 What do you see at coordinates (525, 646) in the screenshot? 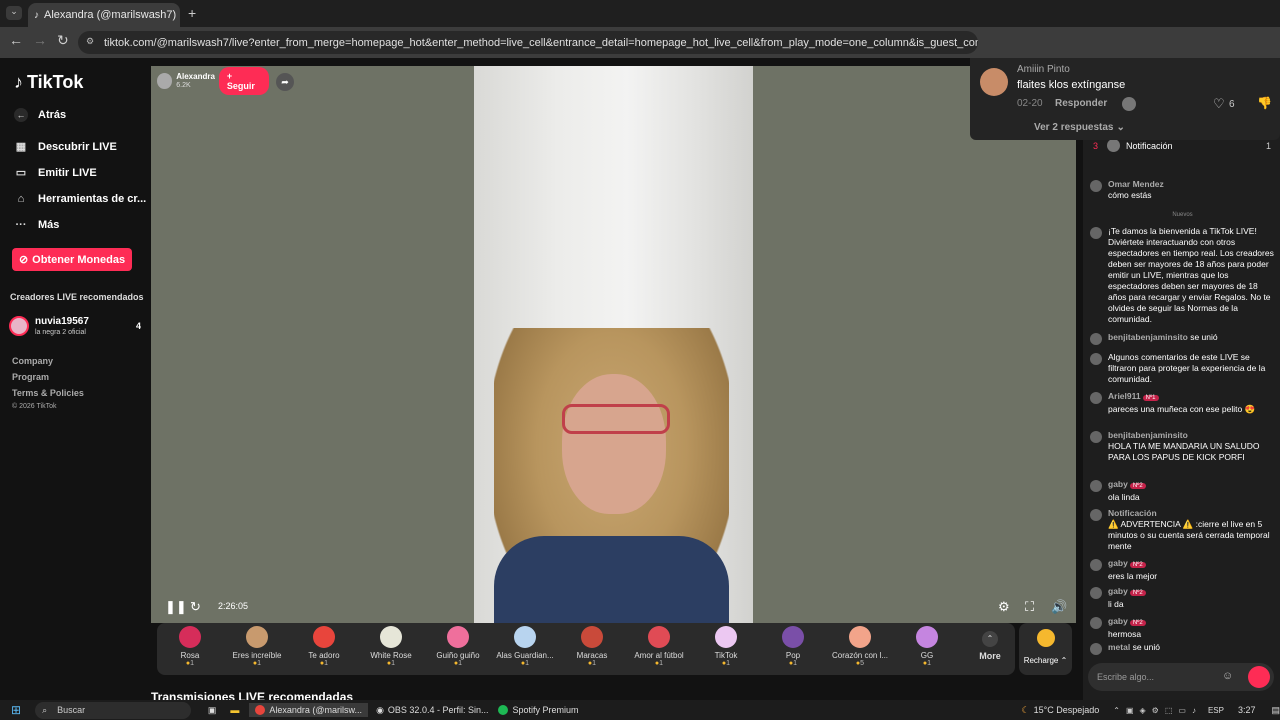
I see `gift-item: Alas Guardian... ●1` at bounding box center [525, 646].